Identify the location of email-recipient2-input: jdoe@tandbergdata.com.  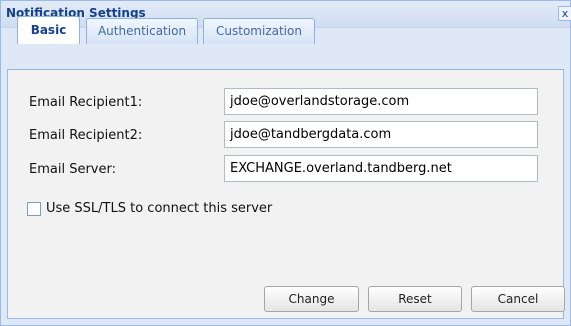
(381, 134).